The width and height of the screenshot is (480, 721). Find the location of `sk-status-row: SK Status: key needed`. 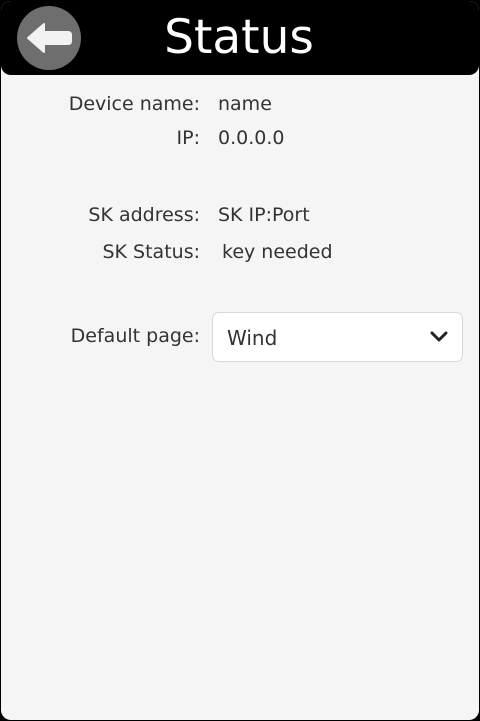

sk-status-row: SK Status: key needed is located at coordinates (240, 252).